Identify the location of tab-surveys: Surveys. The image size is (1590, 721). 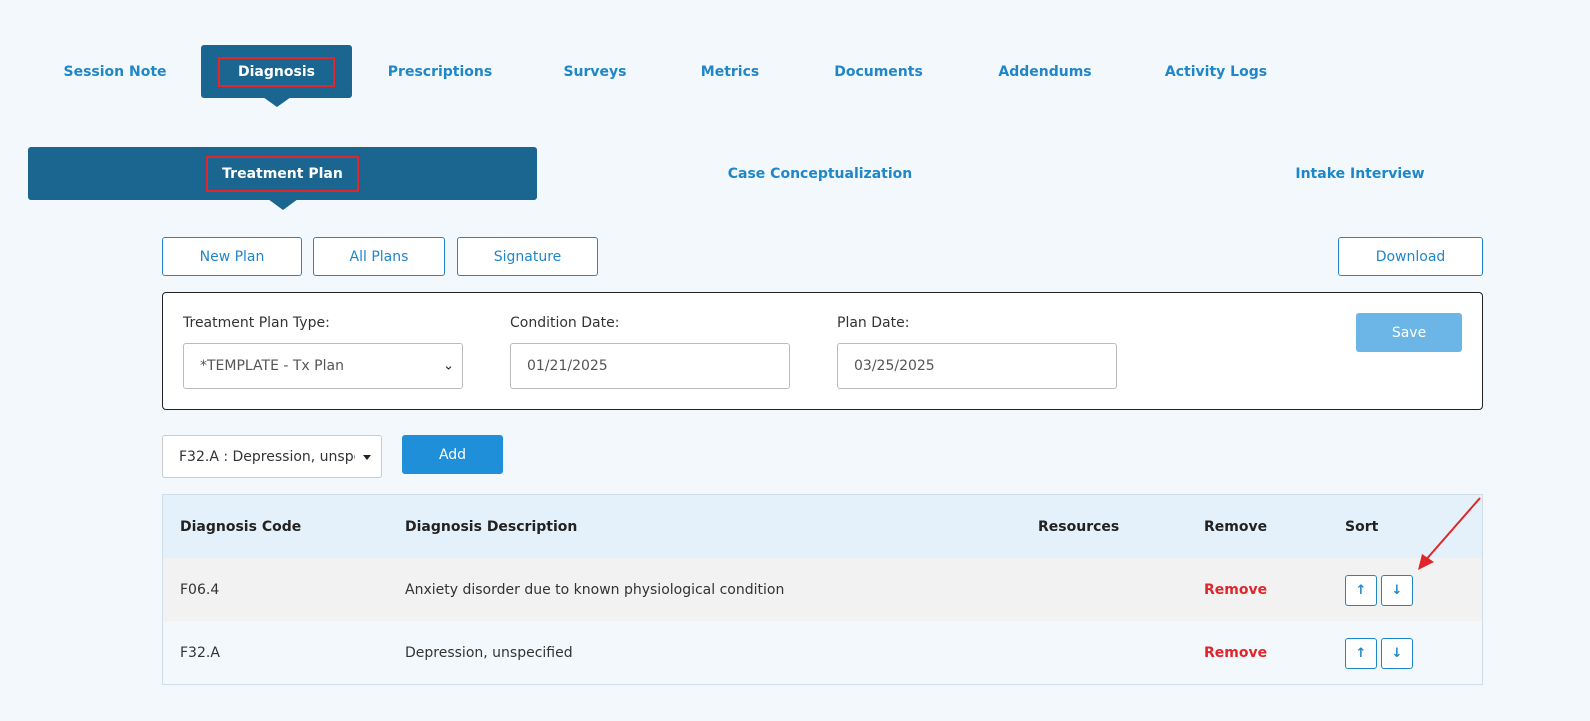
(595, 71).